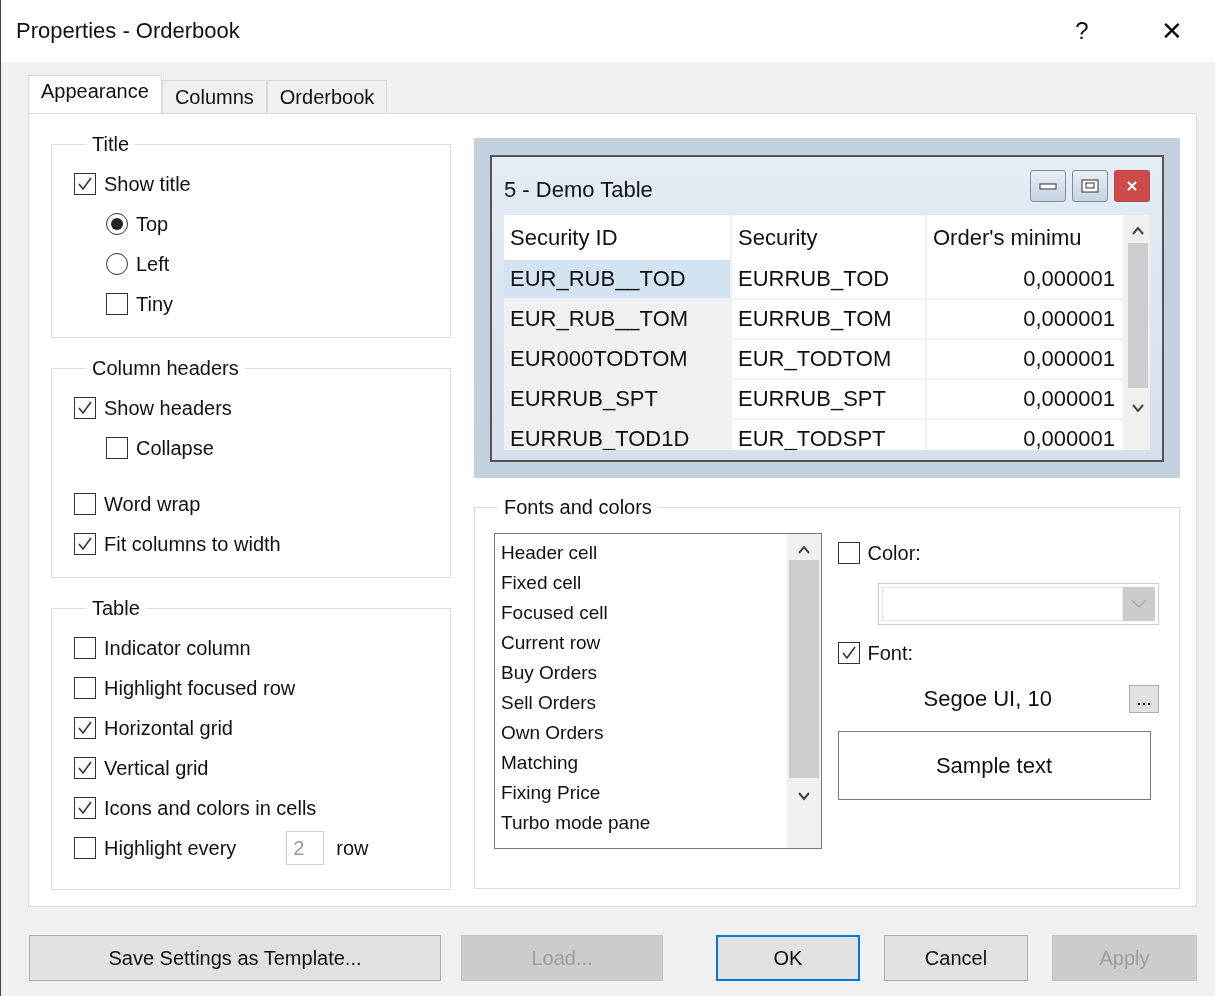  I want to click on close-button, so click(1132, 186).